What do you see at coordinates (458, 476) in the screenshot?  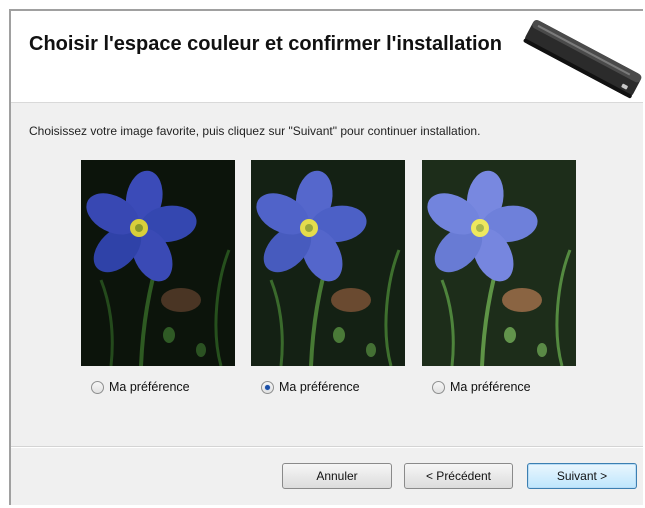 I see `previous-button: < Précédent` at bounding box center [458, 476].